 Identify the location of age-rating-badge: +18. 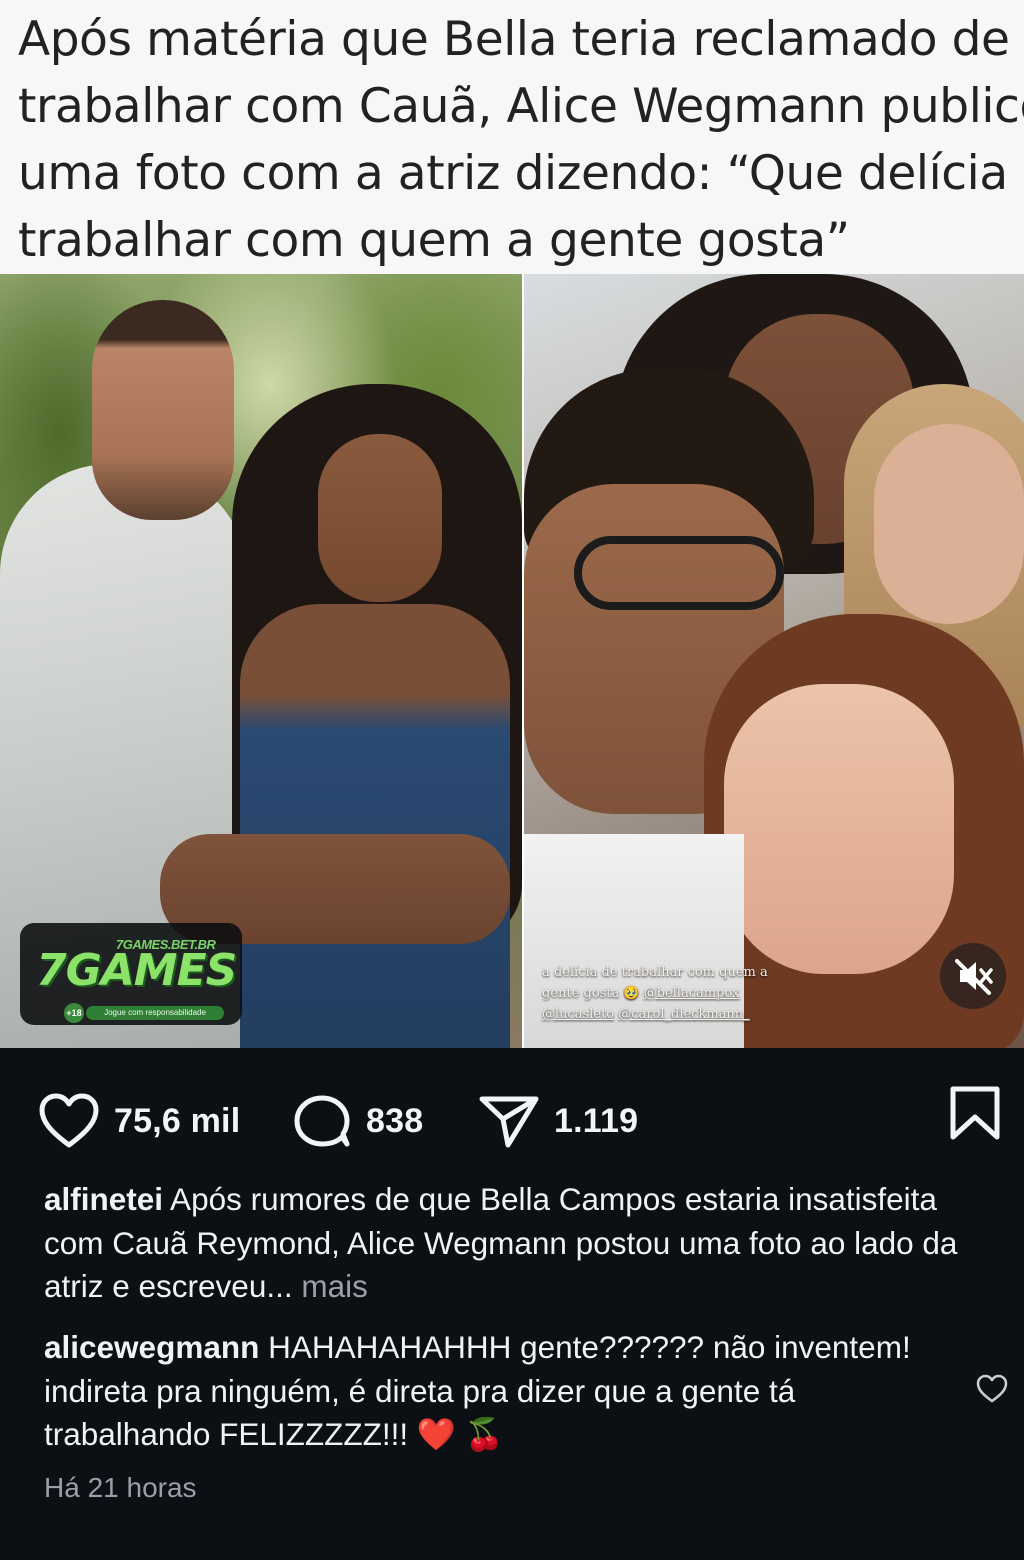
(74, 1013).